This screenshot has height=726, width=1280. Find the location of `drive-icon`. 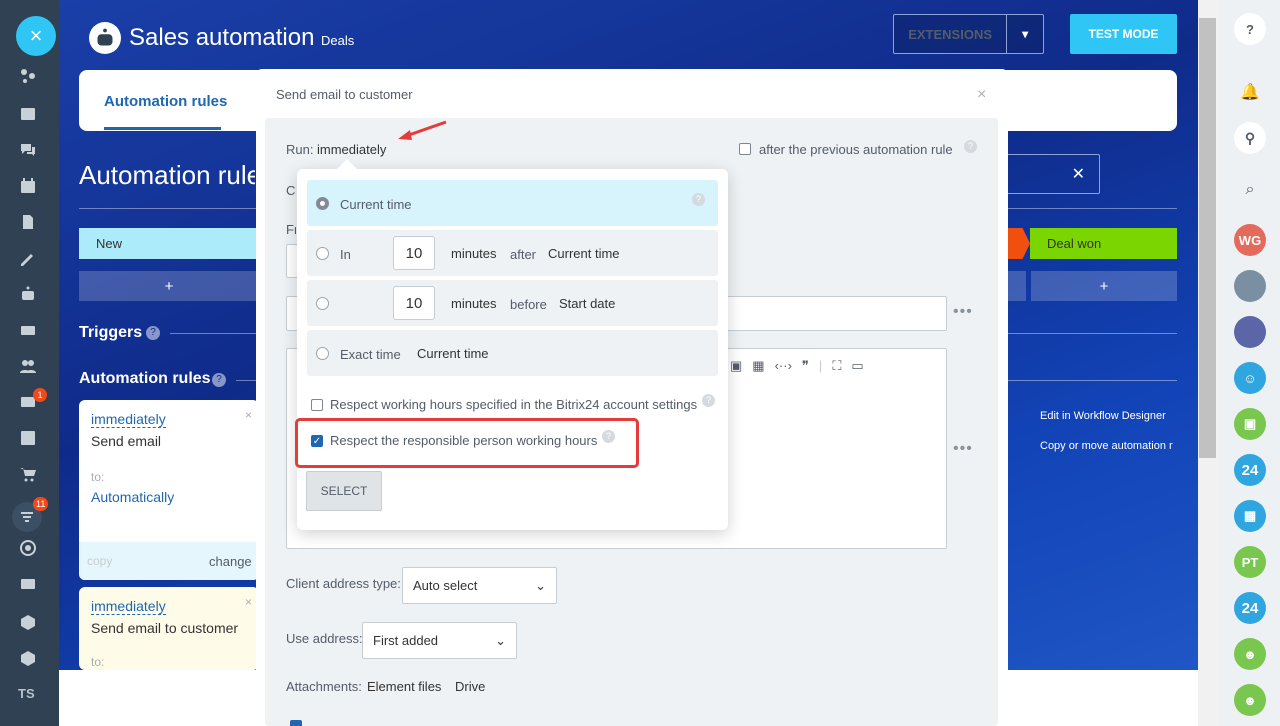

drive-icon is located at coordinates (28, 330).